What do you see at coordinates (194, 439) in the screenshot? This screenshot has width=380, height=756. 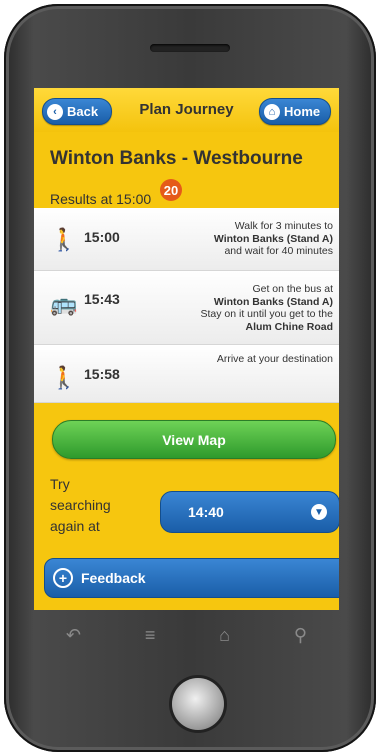 I see `view-map-button: View Map` at bounding box center [194, 439].